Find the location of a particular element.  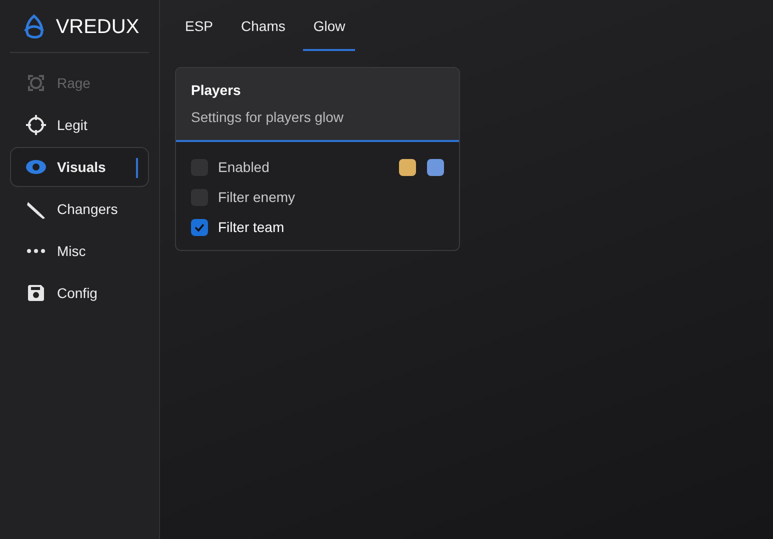

tab: Chams is located at coordinates (263, 28).